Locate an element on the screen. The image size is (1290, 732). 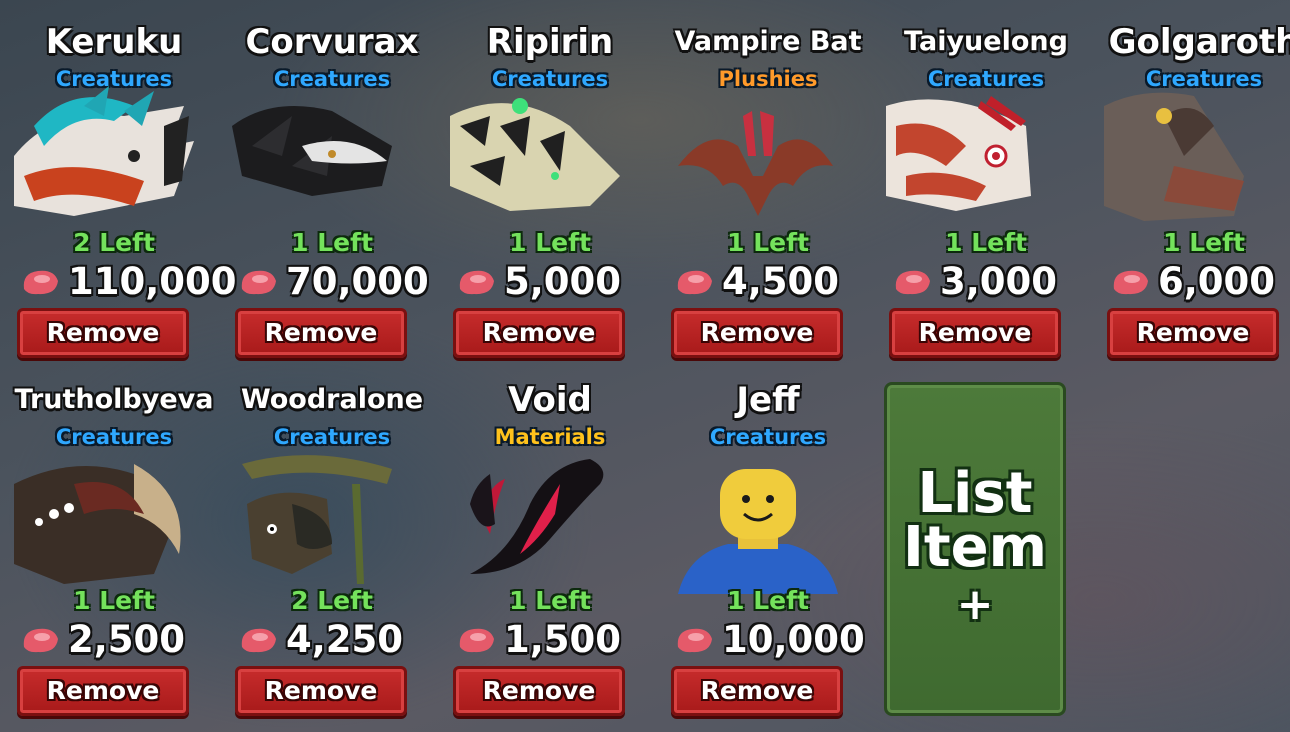
void-material-image is located at coordinates (537, 516).